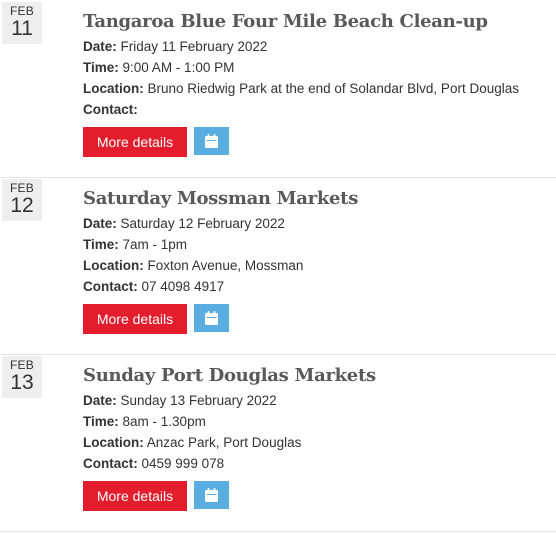 The height and width of the screenshot is (535, 556). I want to click on event-time: Time: 9:00 AM - 1:00 PM, so click(158, 68).